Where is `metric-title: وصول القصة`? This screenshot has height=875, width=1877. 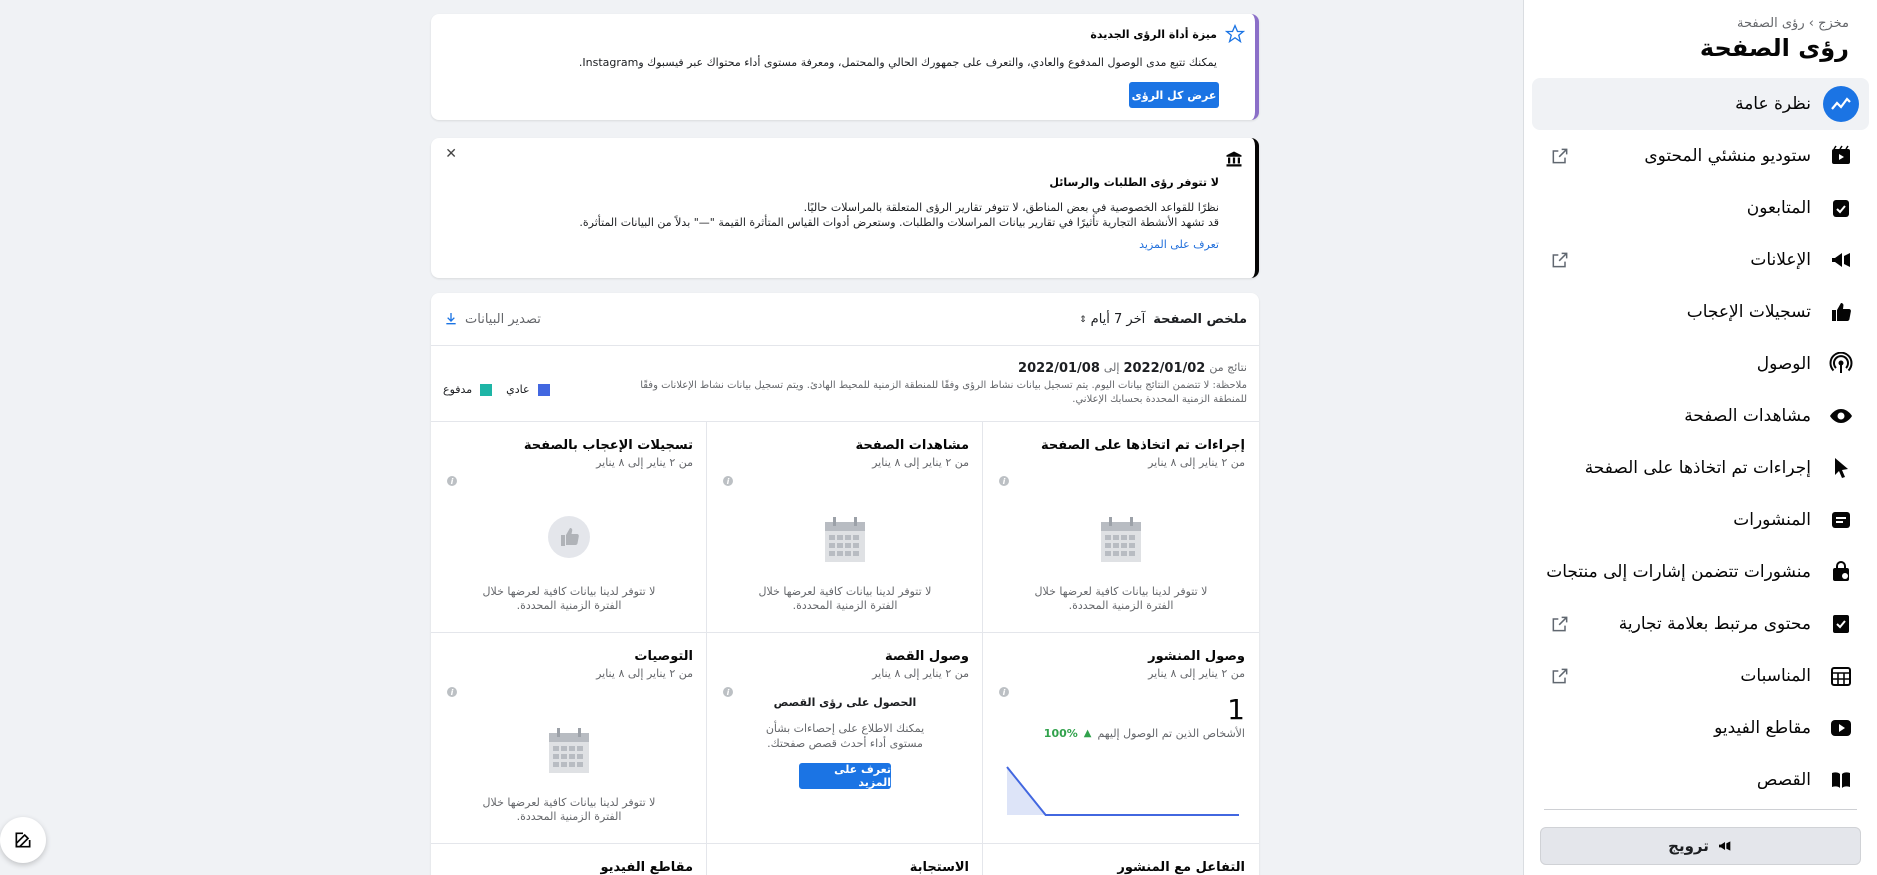 metric-title: وصول القصة is located at coordinates (927, 656).